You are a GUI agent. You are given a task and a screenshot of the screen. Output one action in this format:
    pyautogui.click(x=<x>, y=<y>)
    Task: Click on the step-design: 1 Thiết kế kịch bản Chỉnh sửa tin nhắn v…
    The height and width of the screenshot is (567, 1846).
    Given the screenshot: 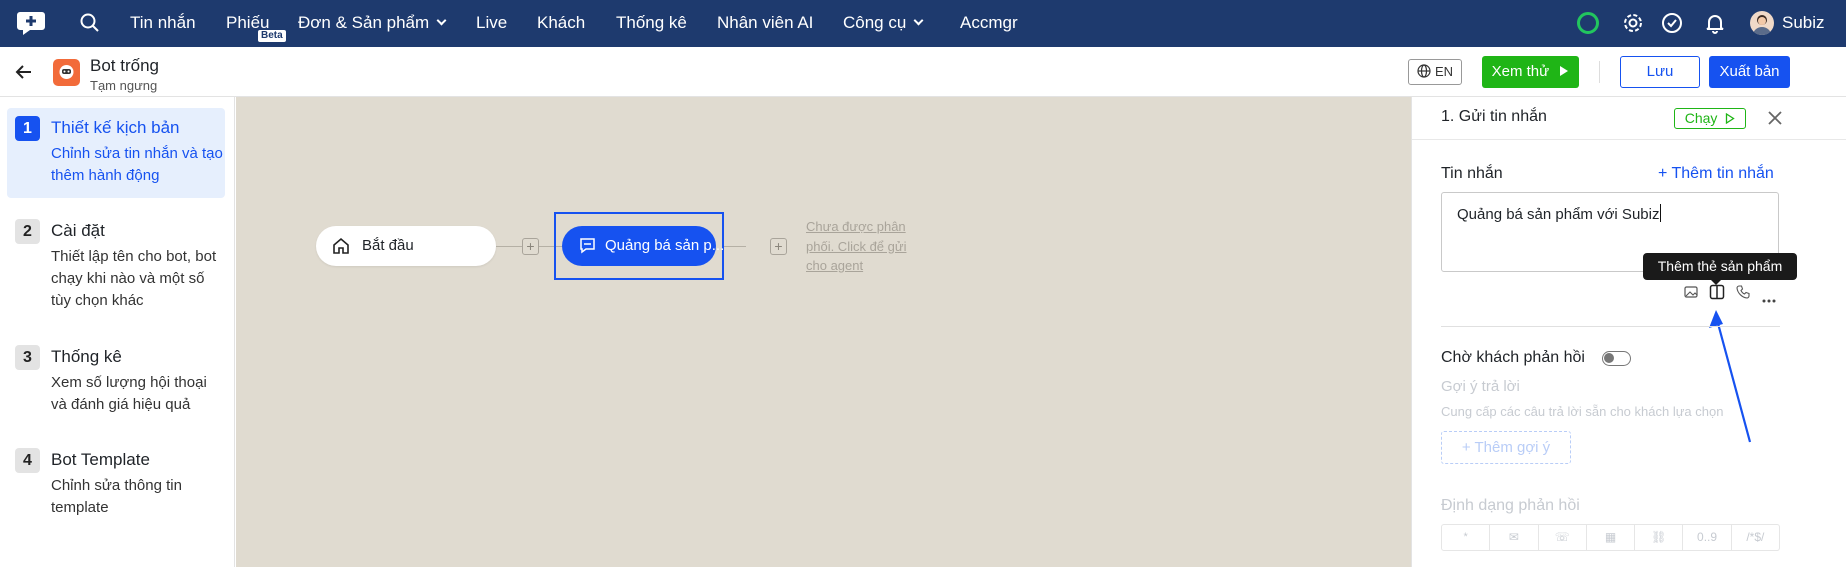 What is the action you would take?
    pyautogui.click(x=116, y=153)
    